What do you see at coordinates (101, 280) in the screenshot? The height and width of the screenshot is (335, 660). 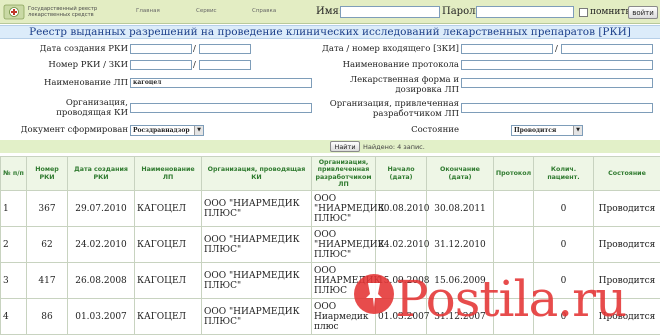 I see `cell-created: 26.08.2008` at bounding box center [101, 280].